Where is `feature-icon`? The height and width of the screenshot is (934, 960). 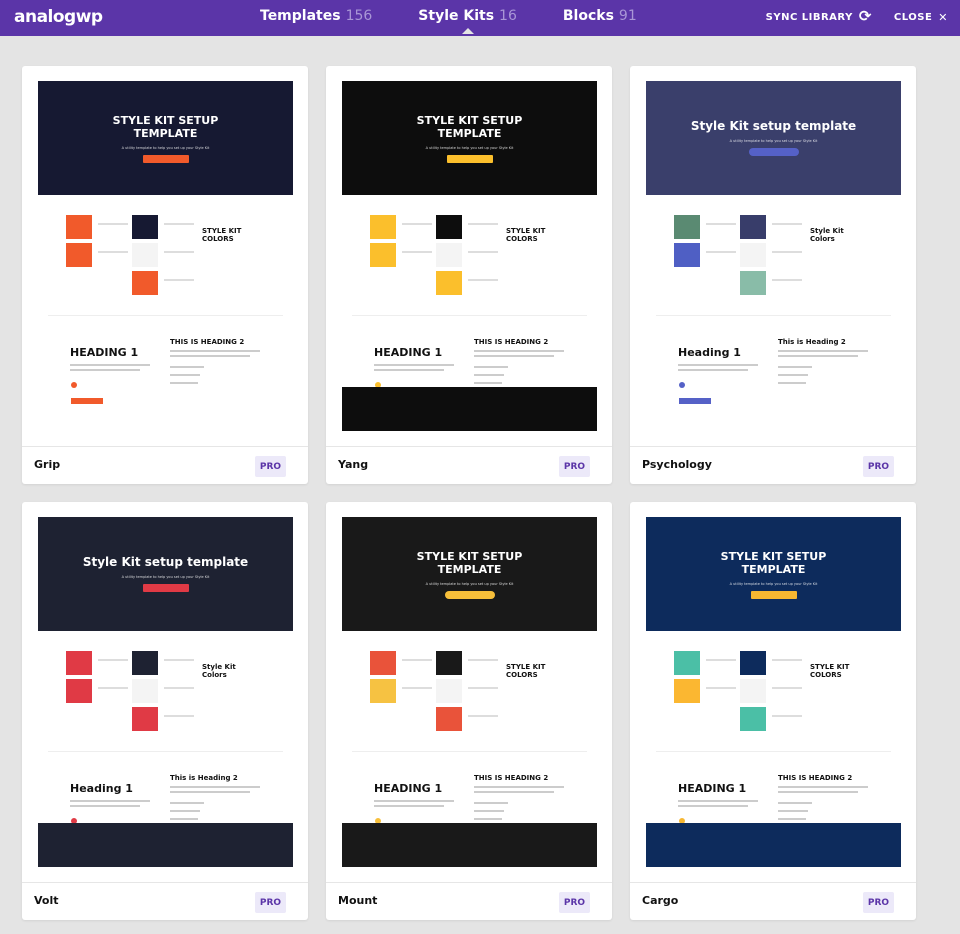
feature-icon is located at coordinates (74, 385).